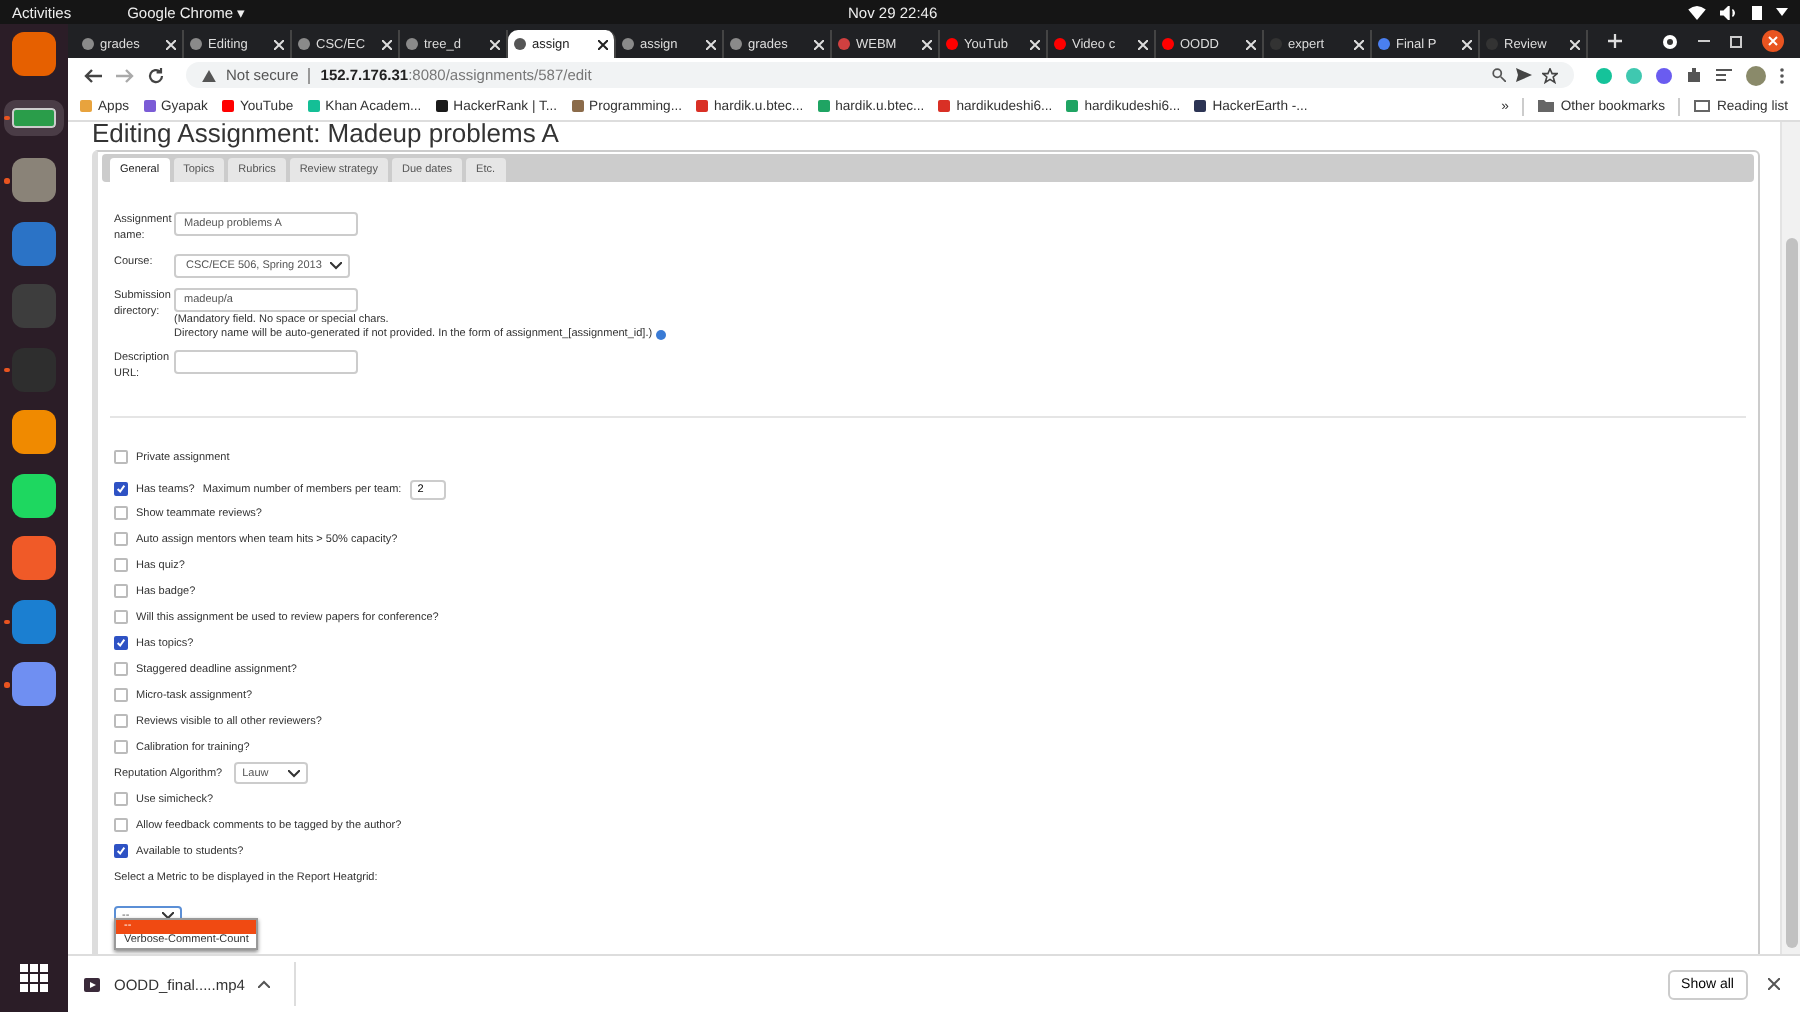 Image resolution: width=1800 pixels, height=1012 pixels. What do you see at coordinates (1670, 41) in the screenshot?
I see `record-icon` at bounding box center [1670, 41].